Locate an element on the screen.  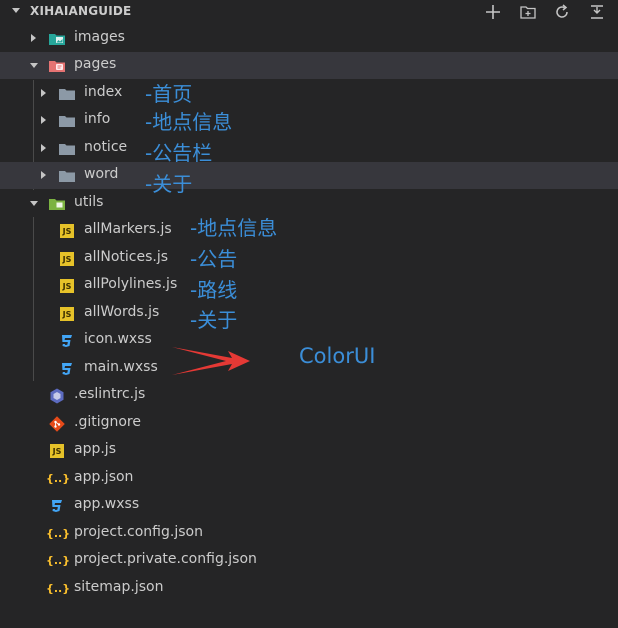
tree-item-label: images is located at coordinates (99, 37).